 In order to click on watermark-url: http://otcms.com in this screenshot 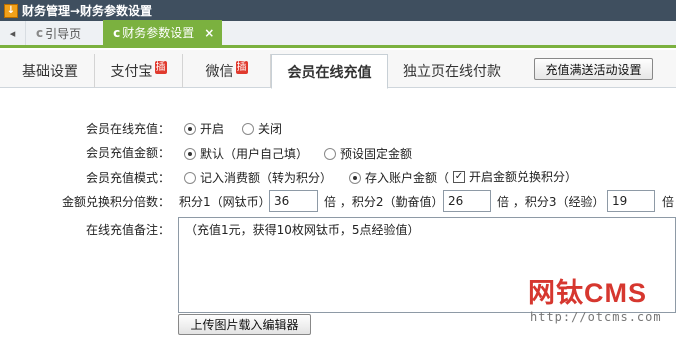, I will do `click(596, 317)`.